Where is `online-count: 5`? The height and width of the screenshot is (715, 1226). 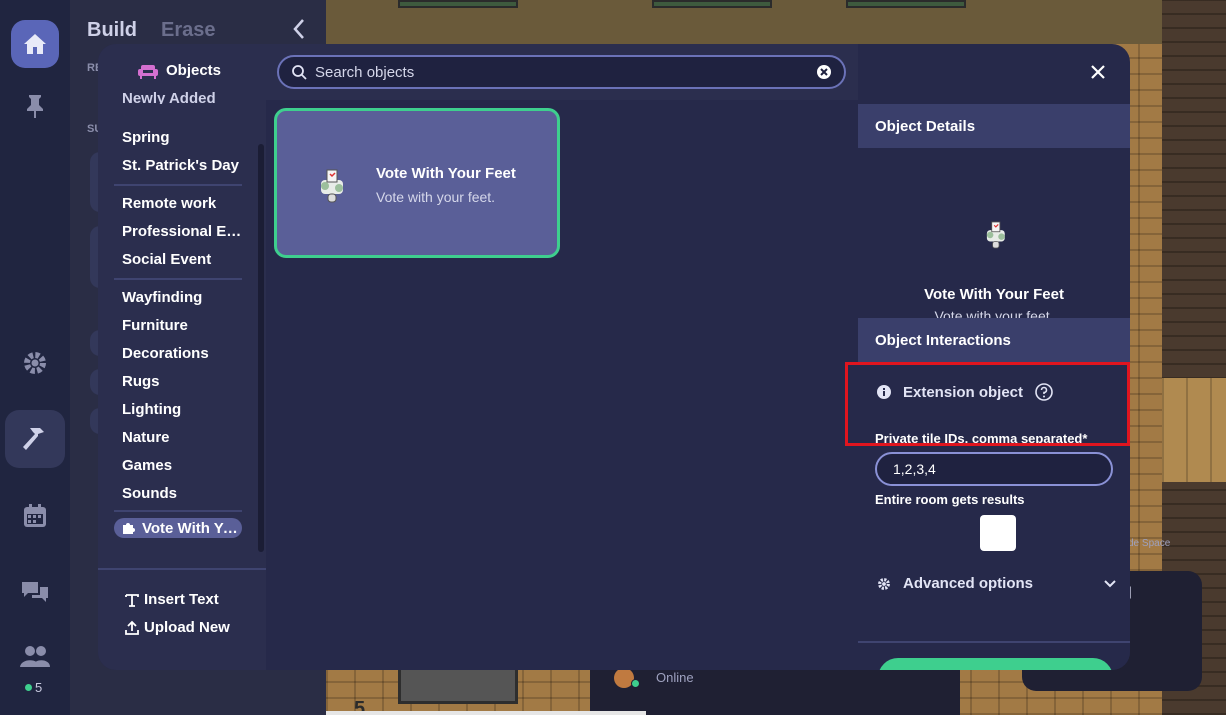 online-count: 5 is located at coordinates (33, 687).